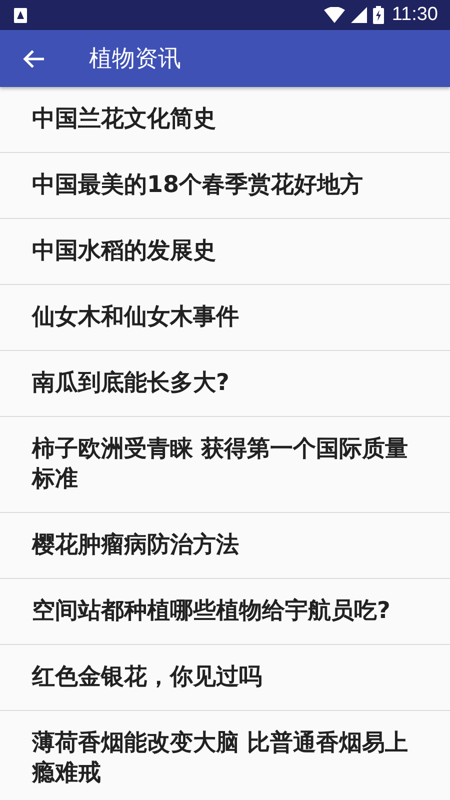  Describe the element at coordinates (225, 755) in the screenshot. I see `article-list-item: 薄荷香烟能改变大脑 比普通香烟易上瘾难戒` at that location.